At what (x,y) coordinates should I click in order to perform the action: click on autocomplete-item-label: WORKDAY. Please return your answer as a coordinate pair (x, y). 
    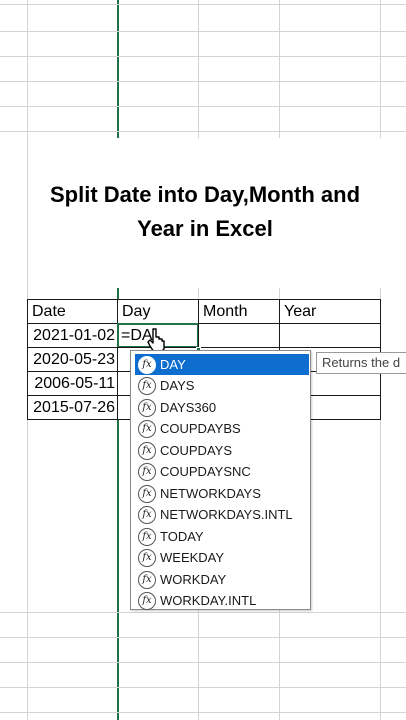
    Looking at the image, I should click on (193, 579).